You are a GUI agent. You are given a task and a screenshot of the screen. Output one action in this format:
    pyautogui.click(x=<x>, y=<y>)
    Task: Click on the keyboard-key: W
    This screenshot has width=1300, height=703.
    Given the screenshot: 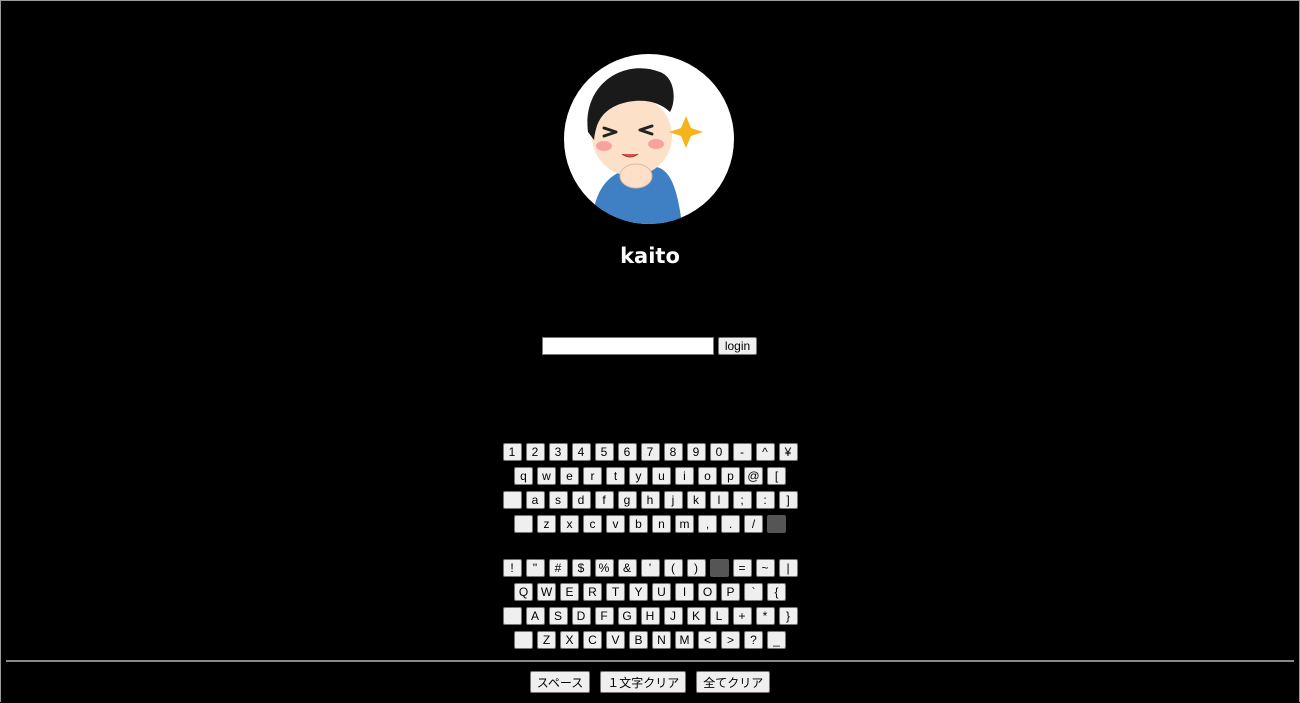 What is the action you would take?
    pyautogui.click(x=546, y=592)
    